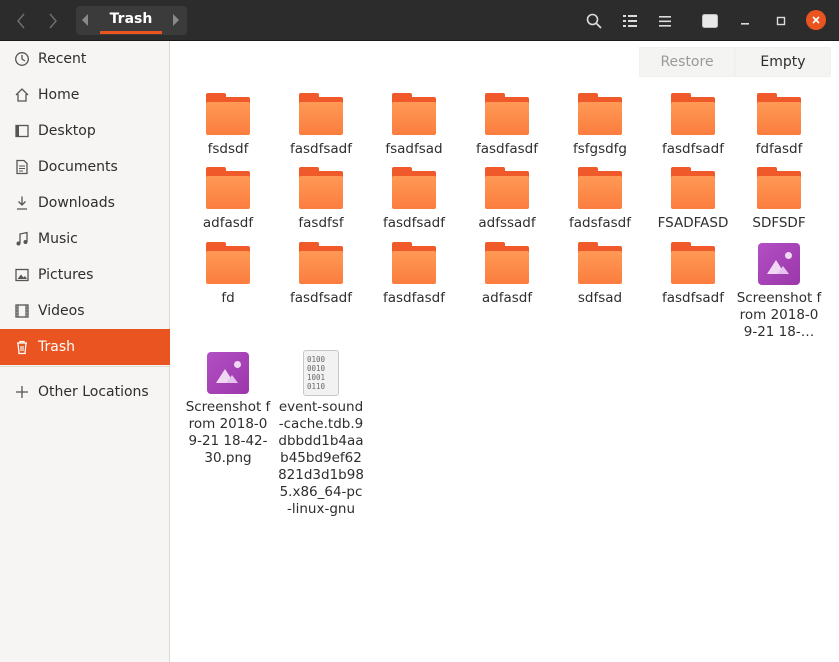 Image resolution: width=839 pixels, height=662 pixels. I want to click on path-segment-trash: Trash, so click(131, 19).